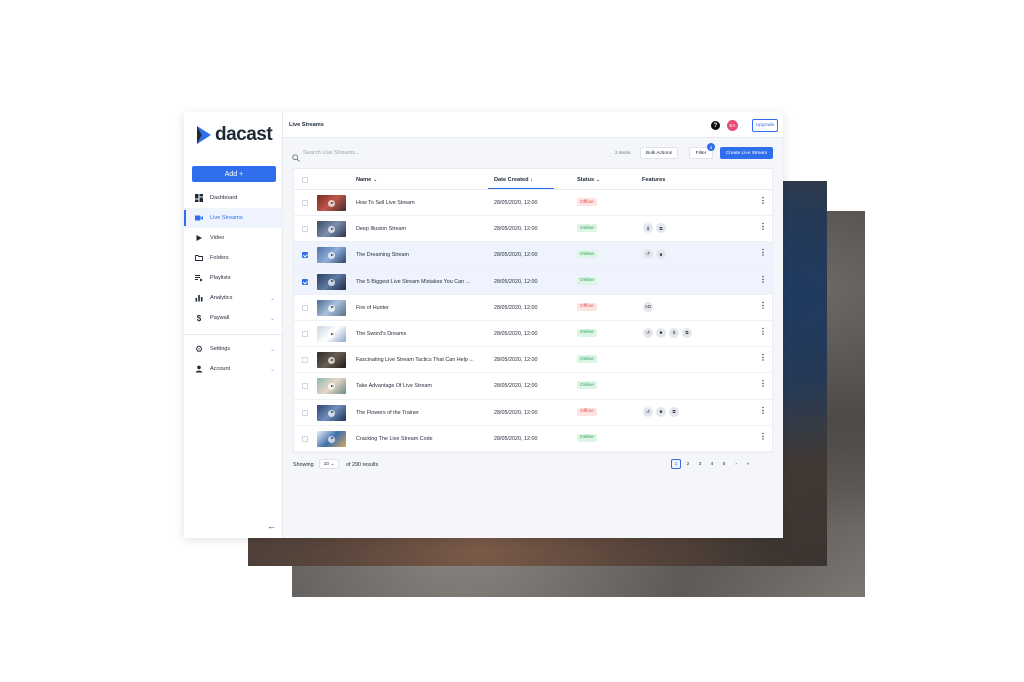 This screenshot has width=1024, height=682. What do you see at coordinates (700, 464) in the screenshot?
I see `page-button-3: 3` at bounding box center [700, 464].